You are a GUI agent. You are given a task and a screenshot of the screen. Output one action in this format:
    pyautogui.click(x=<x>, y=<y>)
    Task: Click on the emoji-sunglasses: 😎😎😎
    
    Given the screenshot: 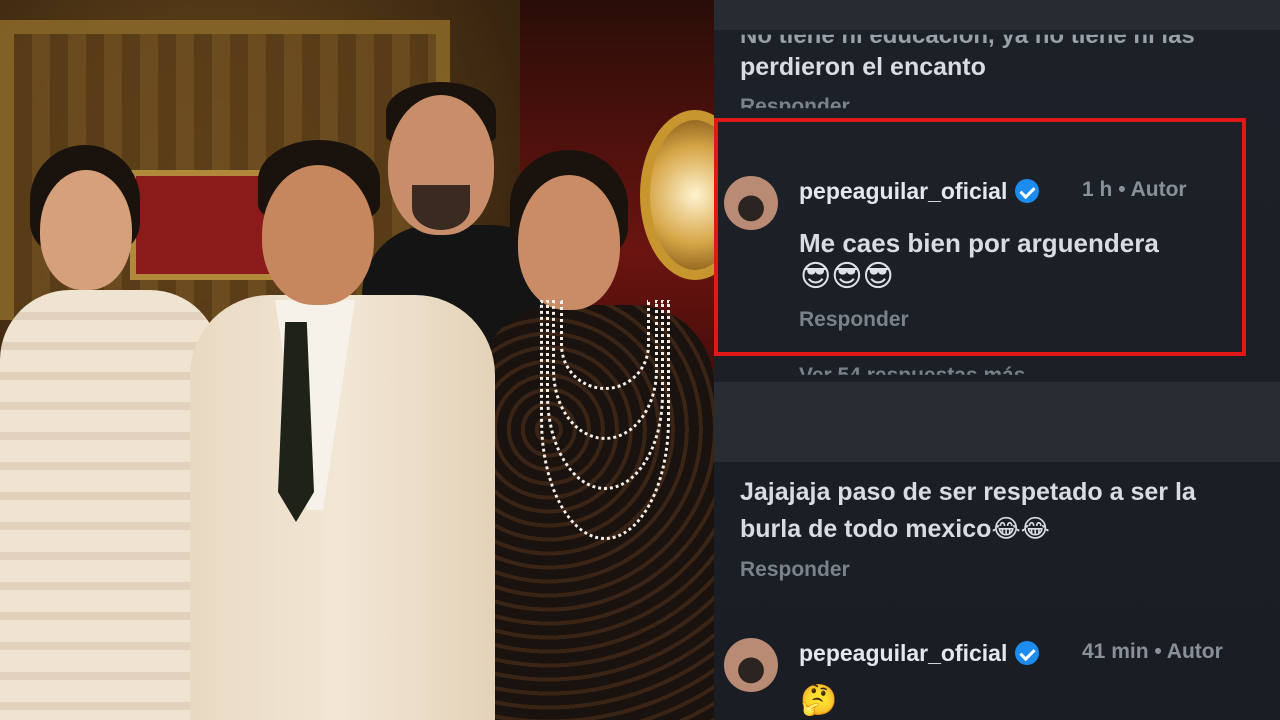 What is the action you would take?
    pyautogui.click(x=847, y=276)
    